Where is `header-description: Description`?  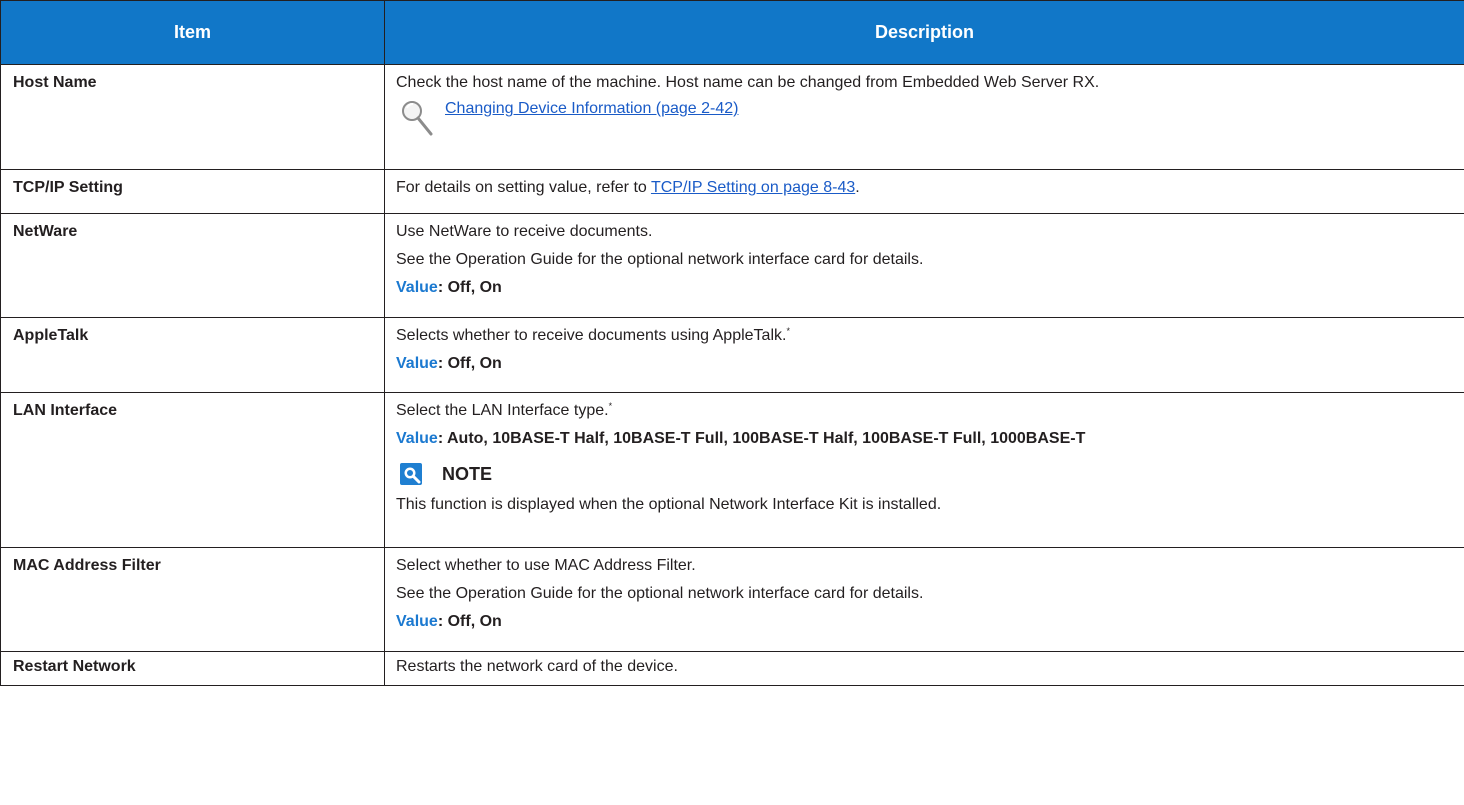
header-description: Description is located at coordinates (924, 32).